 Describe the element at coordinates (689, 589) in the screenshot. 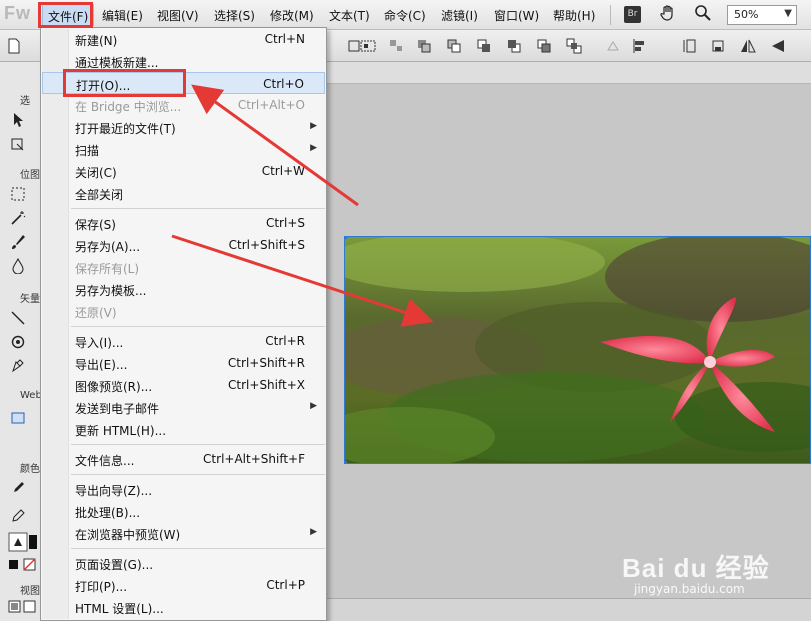

I see `watermark-url: jingyan.baidu.com` at that location.